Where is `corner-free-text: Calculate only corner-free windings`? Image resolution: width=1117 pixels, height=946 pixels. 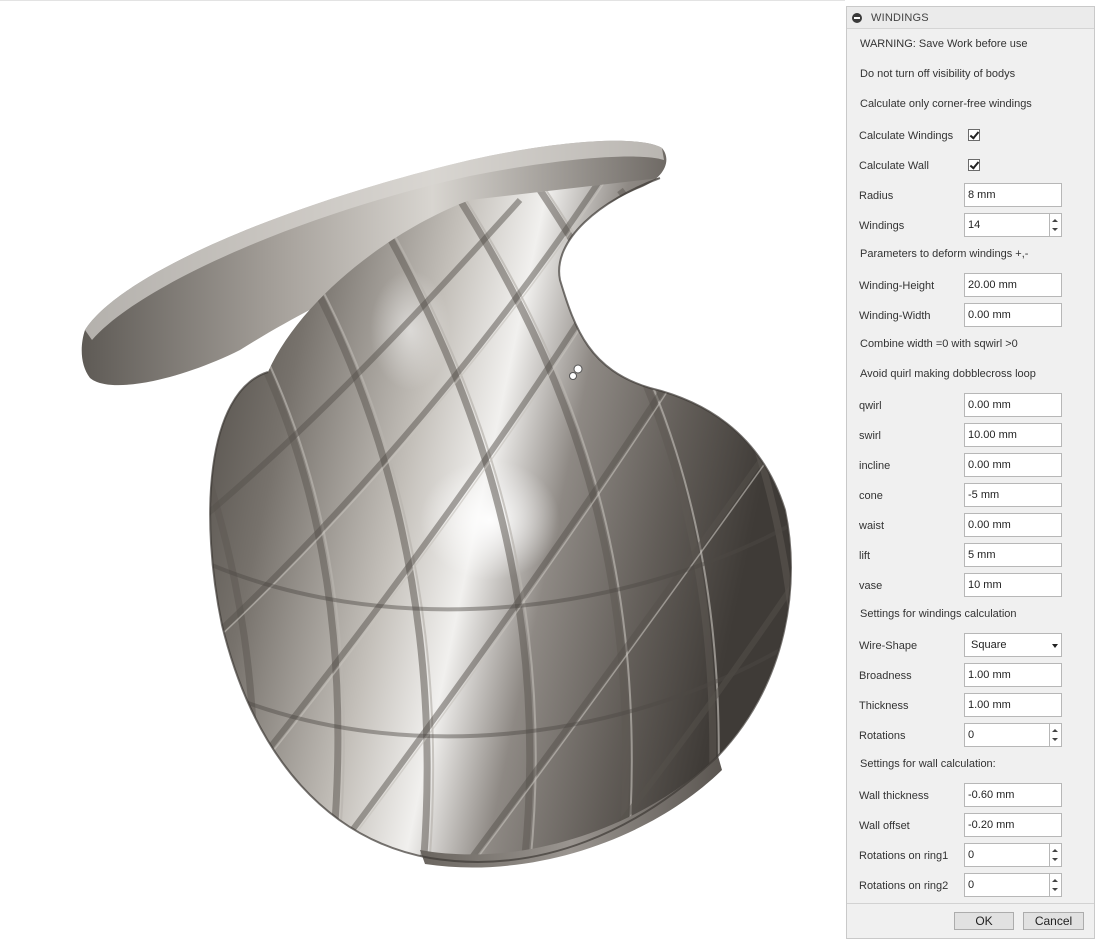 corner-free-text: Calculate only corner-free windings is located at coordinates (946, 104).